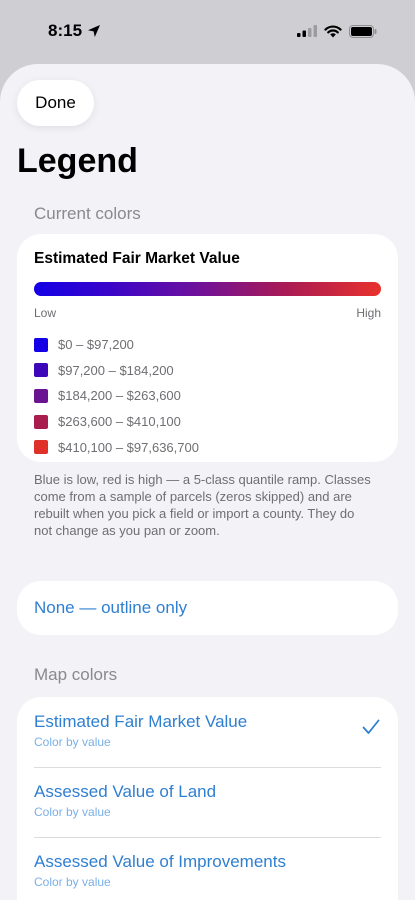 This screenshot has height=900, width=415. Describe the element at coordinates (45, 313) in the screenshot. I see `low-label: Low` at that location.